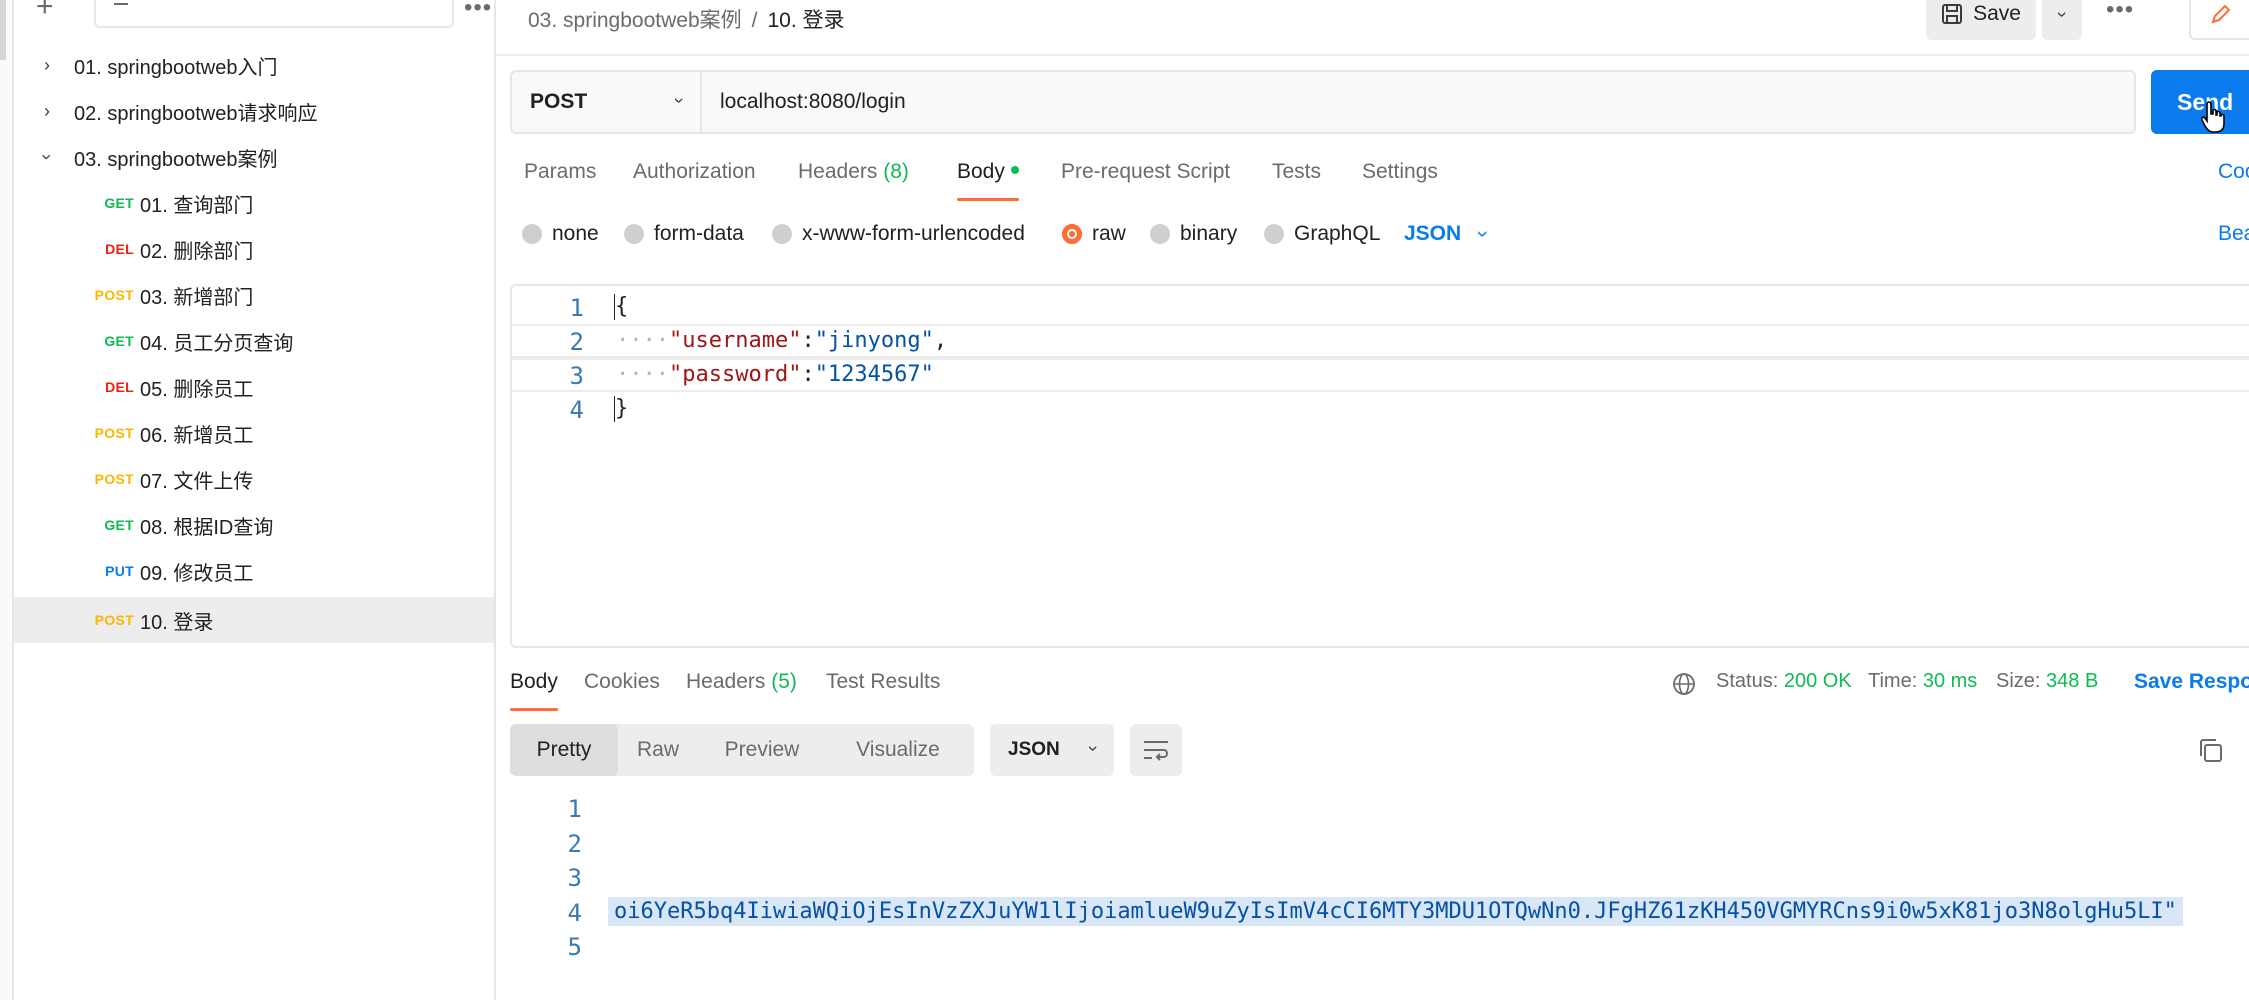  What do you see at coordinates (254, 203) in the screenshot?
I see `request-item-01: GET 01. 查询部门` at bounding box center [254, 203].